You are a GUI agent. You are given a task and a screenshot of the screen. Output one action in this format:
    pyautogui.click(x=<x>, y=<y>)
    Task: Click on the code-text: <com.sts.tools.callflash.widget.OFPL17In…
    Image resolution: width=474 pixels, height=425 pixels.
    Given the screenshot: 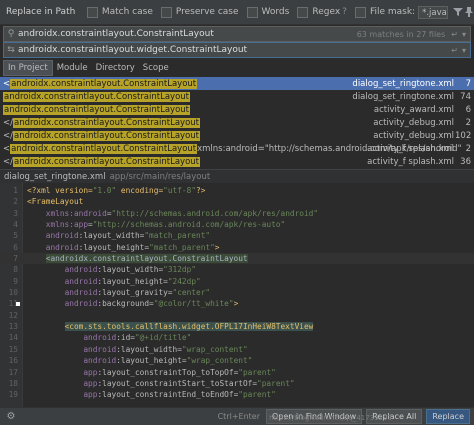 What is the action you would take?
    pyautogui.click(x=189, y=327)
    